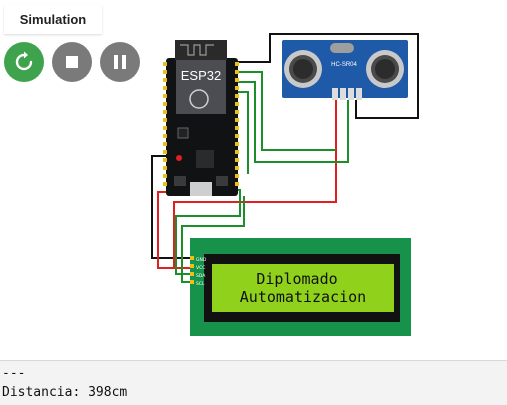 The image size is (507, 405). Describe the element at coordinates (65, 392) in the screenshot. I see `serial-line: Distancia: 398cm` at that location.